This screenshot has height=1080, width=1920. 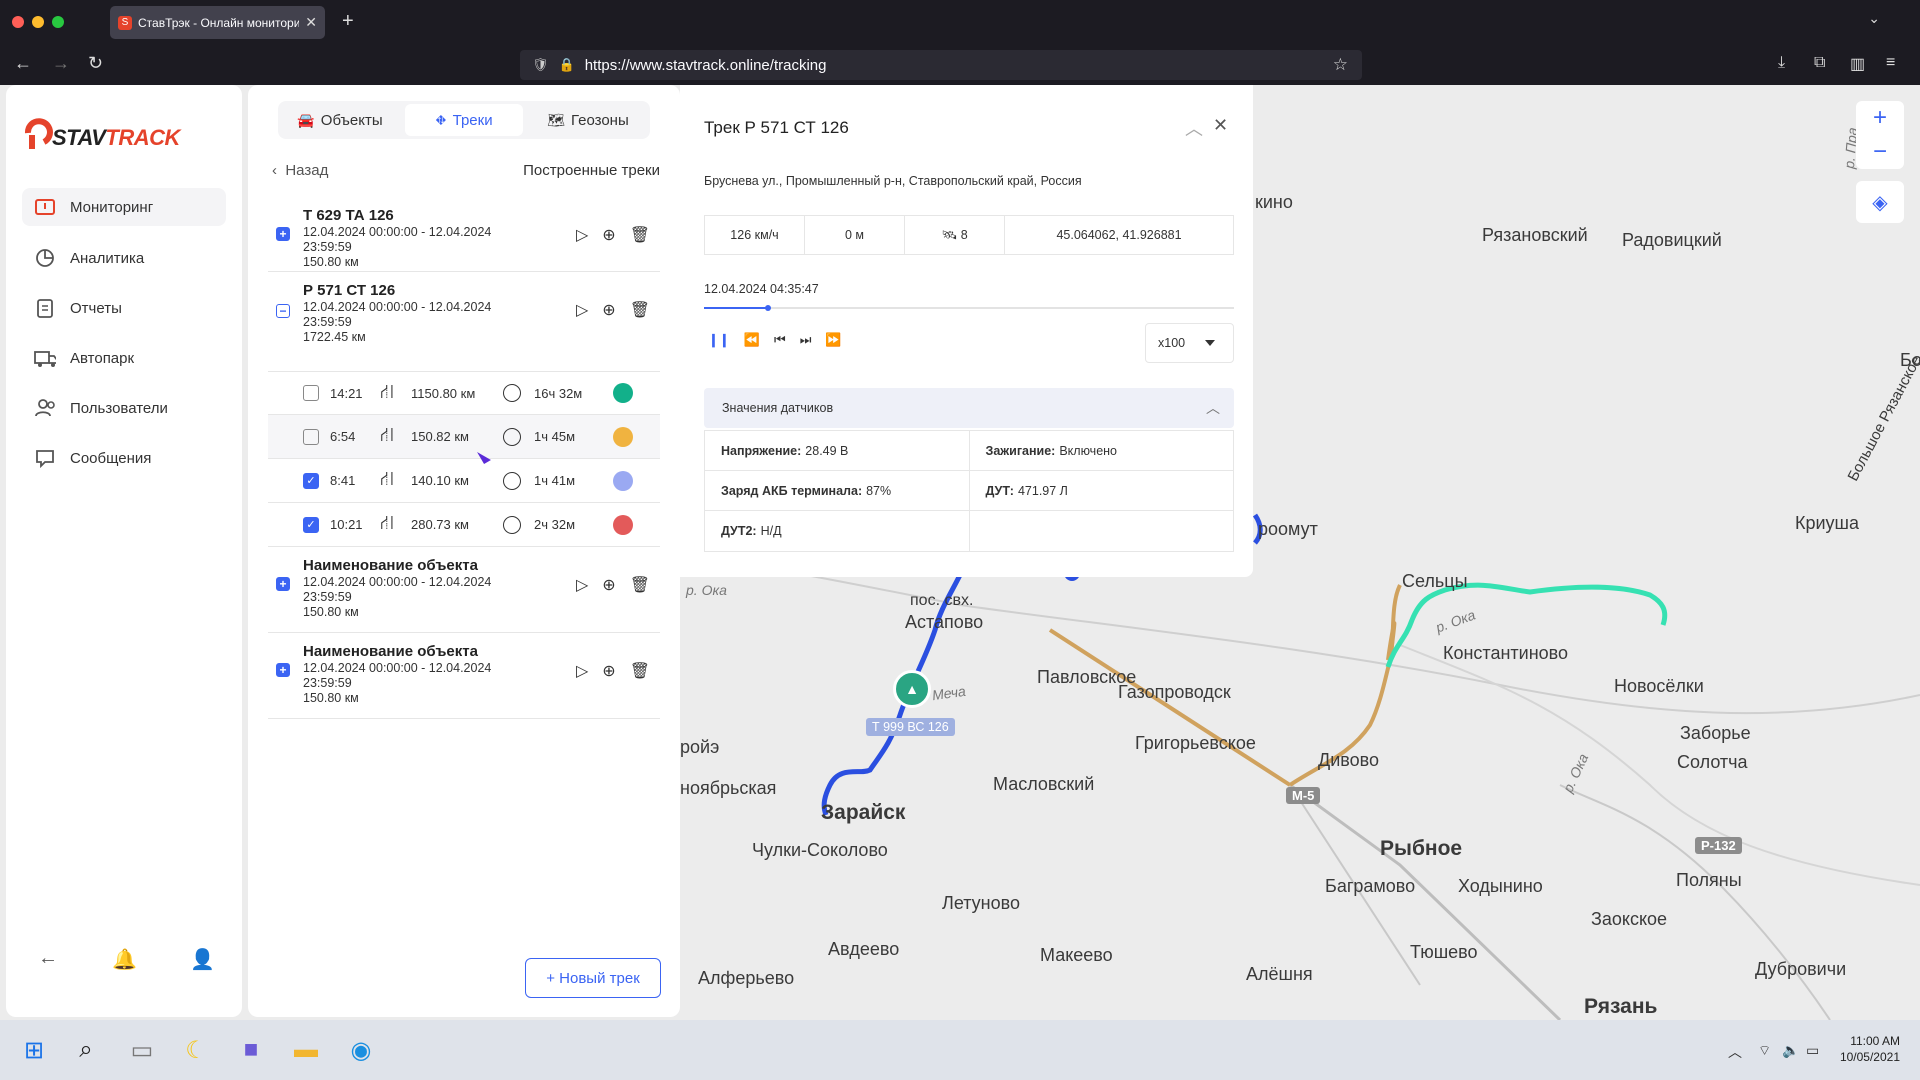 What do you see at coordinates (1790, 1050) in the screenshot?
I see `volume-icon: 🔈` at bounding box center [1790, 1050].